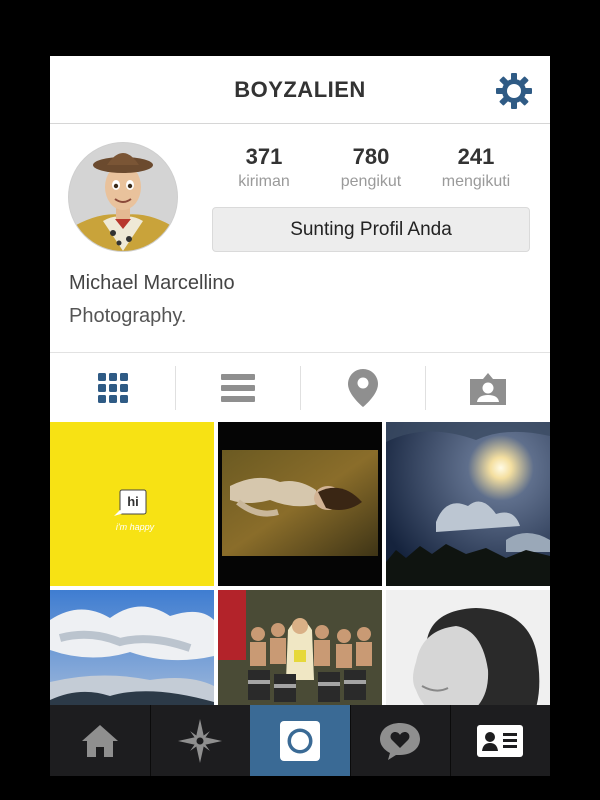 The width and height of the screenshot is (600, 800). I want to click on thumb-hi-text: hi, so click(133, 501).